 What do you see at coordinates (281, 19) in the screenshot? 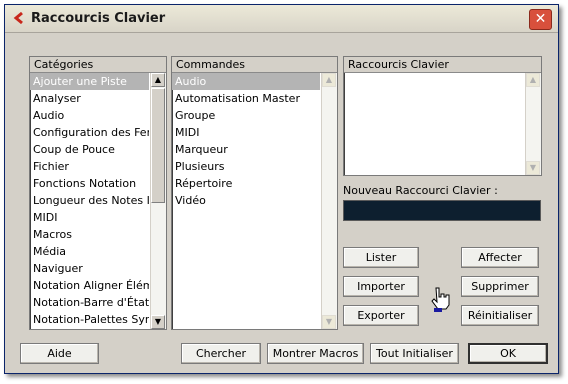
I see `title-bar: Raccourcis Clavier ✕` at bounding box center [281, 19].